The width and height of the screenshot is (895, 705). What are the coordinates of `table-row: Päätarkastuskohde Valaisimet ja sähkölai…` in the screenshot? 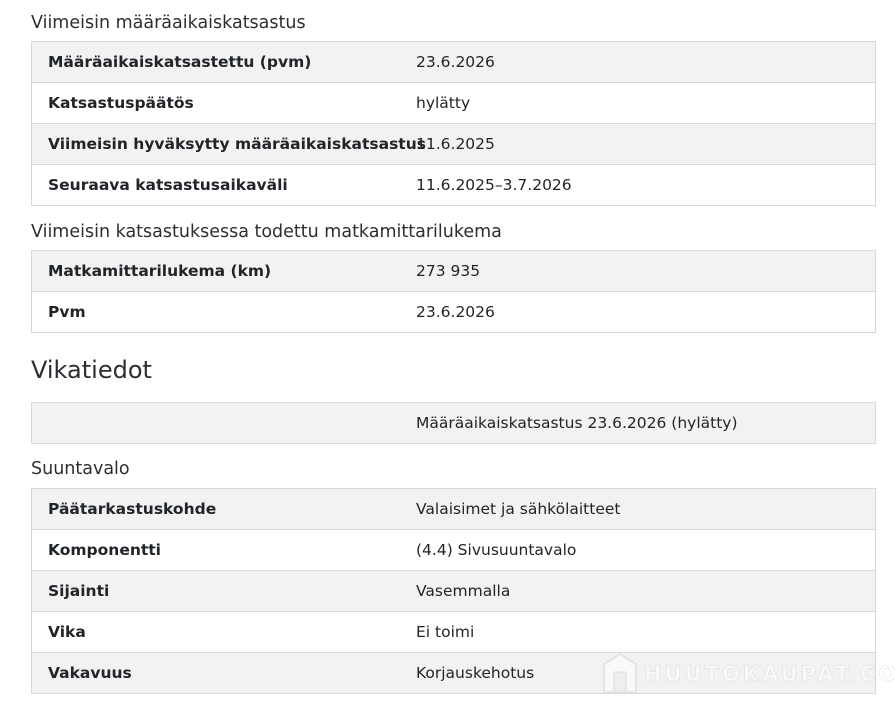 It's located at (453, 509).